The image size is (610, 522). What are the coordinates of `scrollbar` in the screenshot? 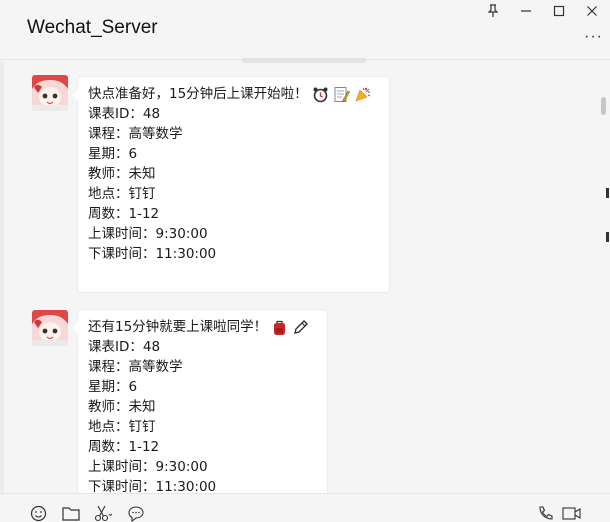 It's located at (604, 277).